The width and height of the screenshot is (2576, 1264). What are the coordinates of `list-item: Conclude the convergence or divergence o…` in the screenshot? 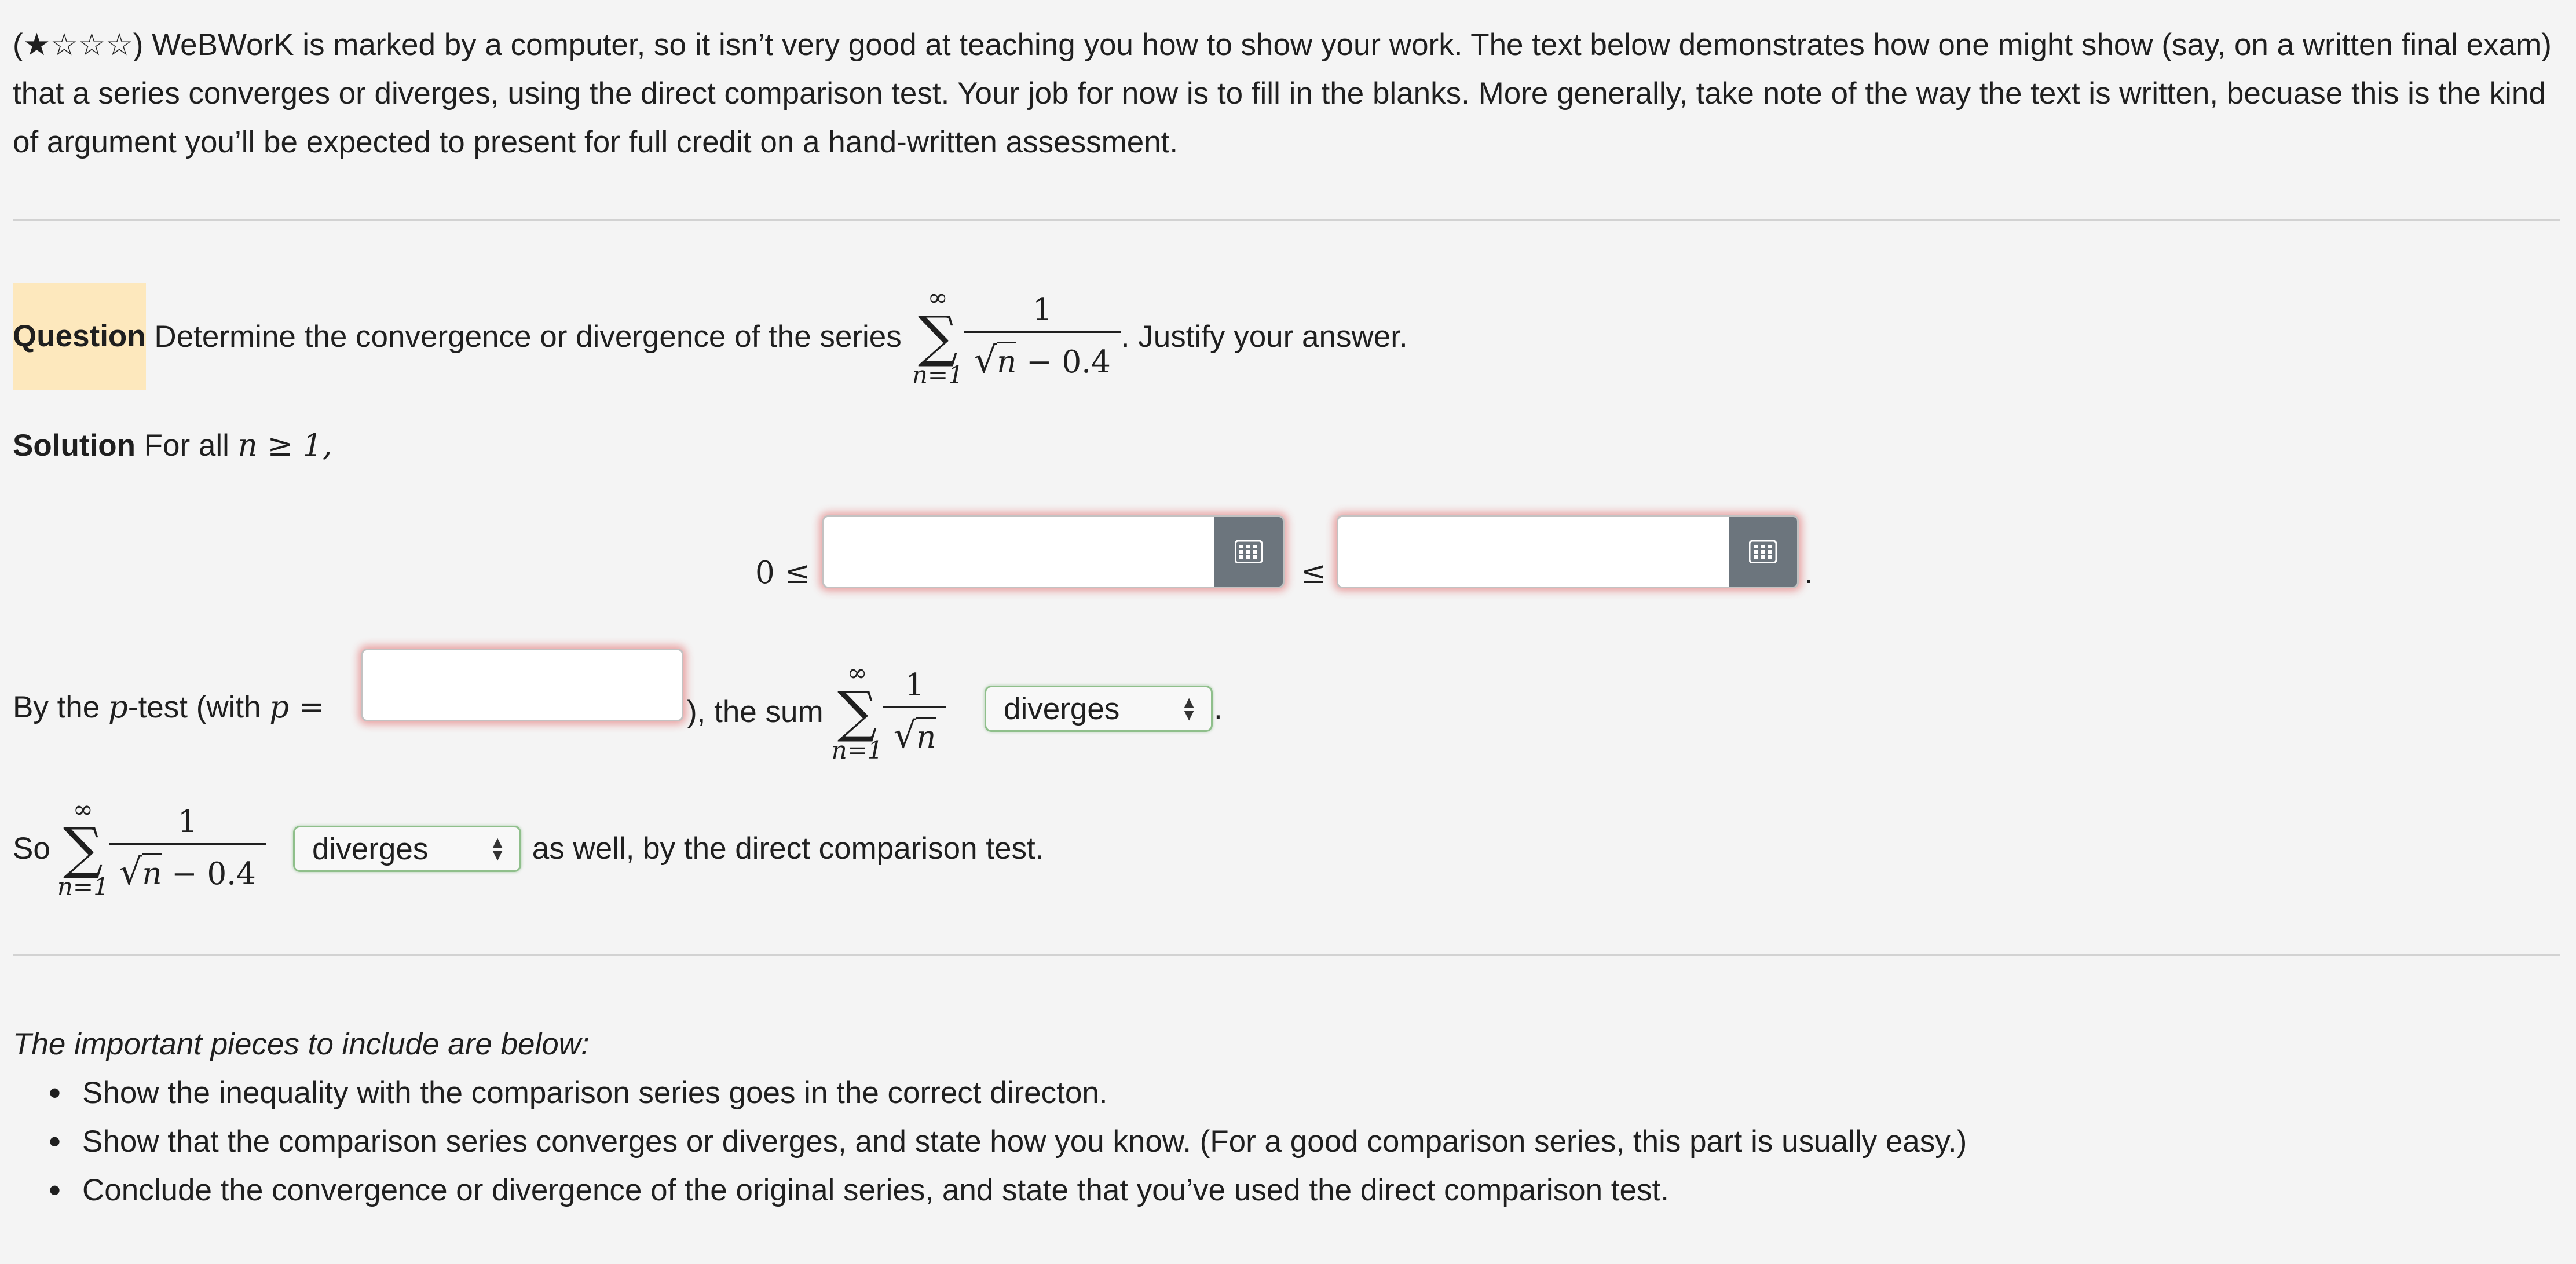 It's located at (1287, 1191).